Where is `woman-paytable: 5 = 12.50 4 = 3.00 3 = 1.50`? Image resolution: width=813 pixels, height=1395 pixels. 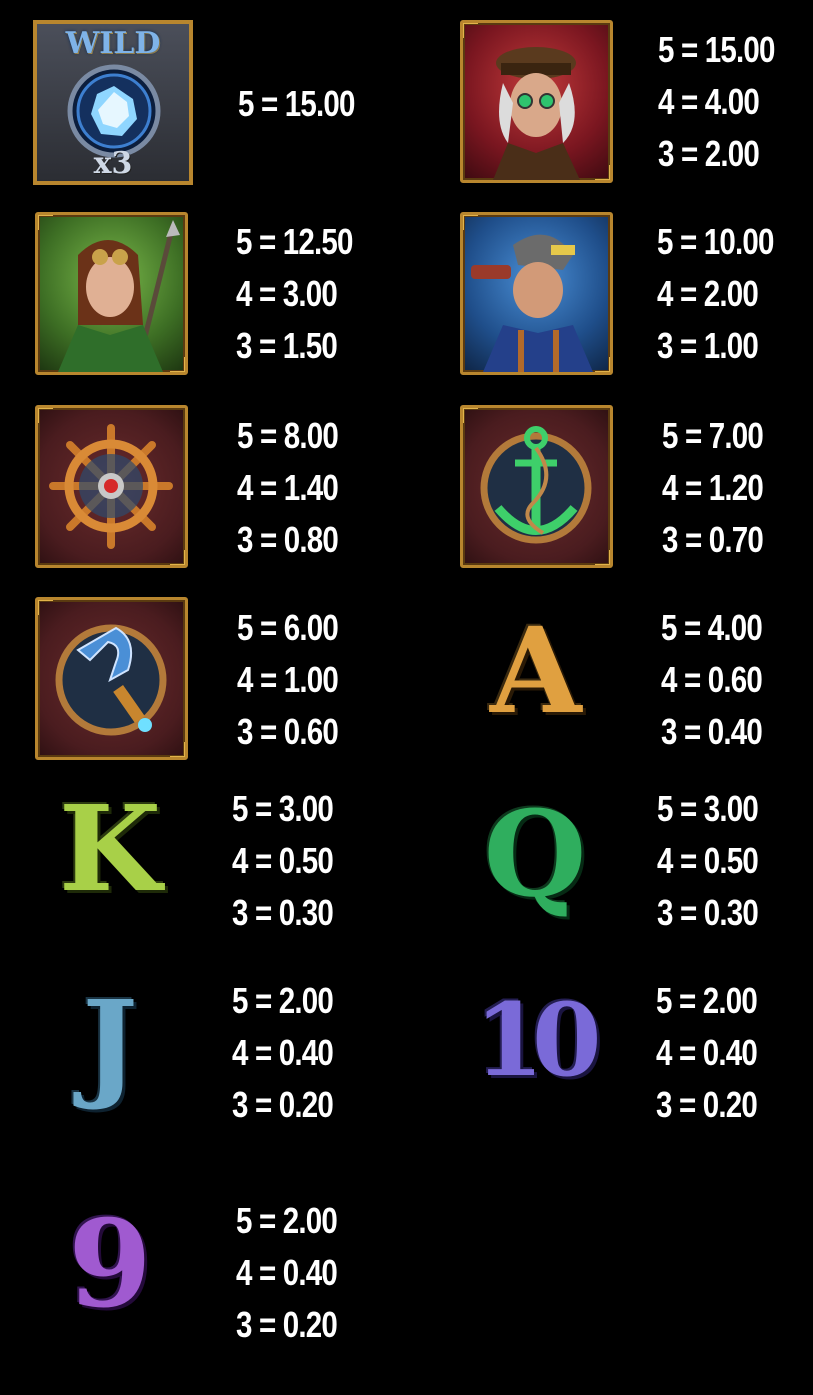
woman-paytable: 5 = 12.50 4 = 3.00 3 = 1.50 is located at coordinates (294, 294).